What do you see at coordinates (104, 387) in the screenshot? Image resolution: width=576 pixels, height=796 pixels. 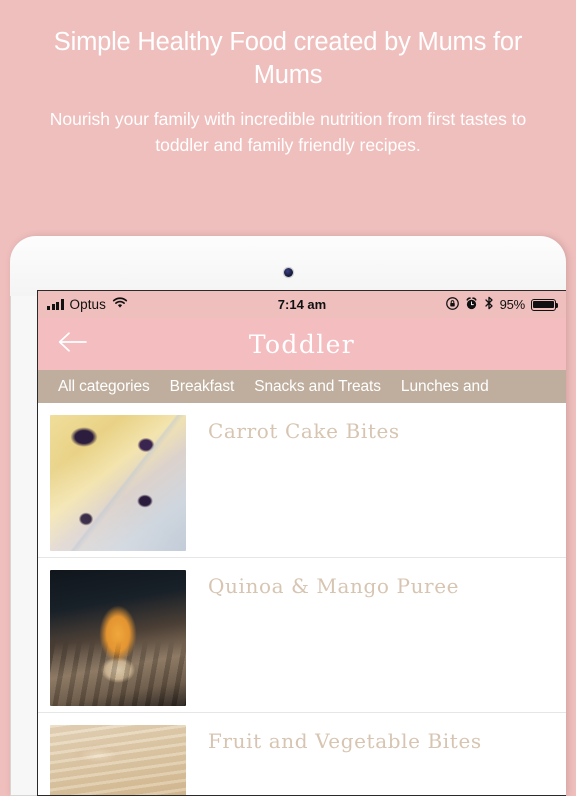 I see `tab-all-categories: All categories` at bounding box center [104, 387].